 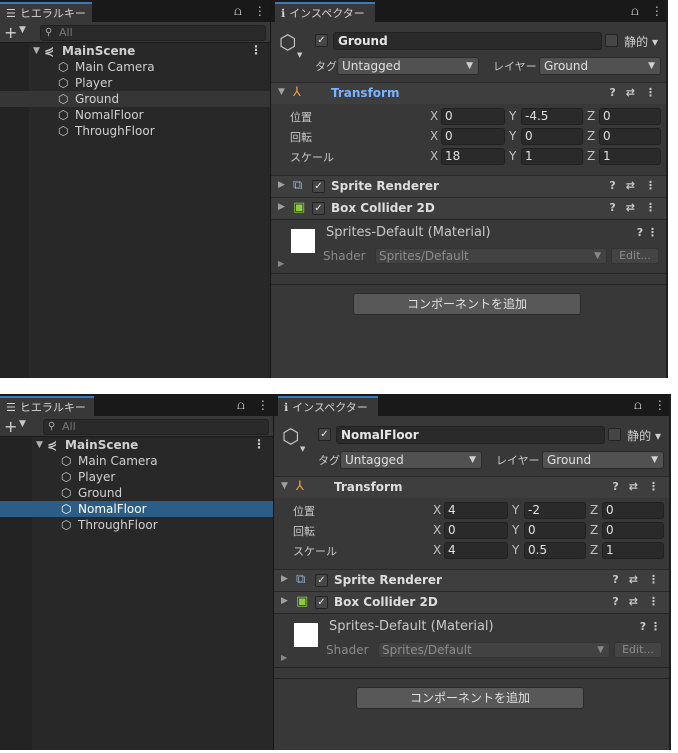 What do you see at coordinates (494, 650) in the screenshot?
I see `shader-dropdown: Sprites/Default ▼` at bounding box center [494, 650].